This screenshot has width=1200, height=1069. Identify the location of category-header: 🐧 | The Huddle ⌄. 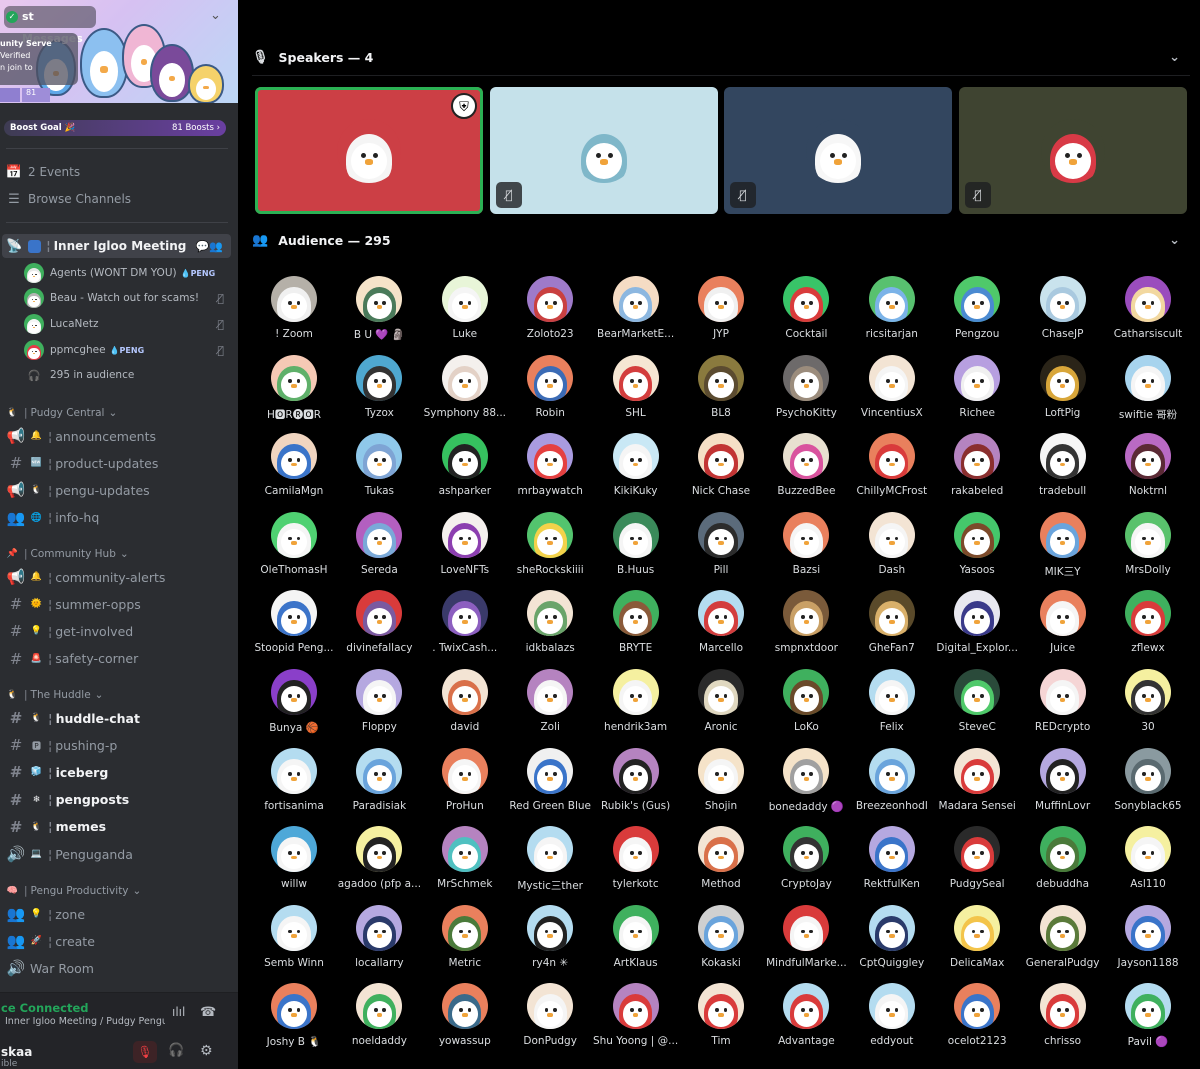
(55, 695).